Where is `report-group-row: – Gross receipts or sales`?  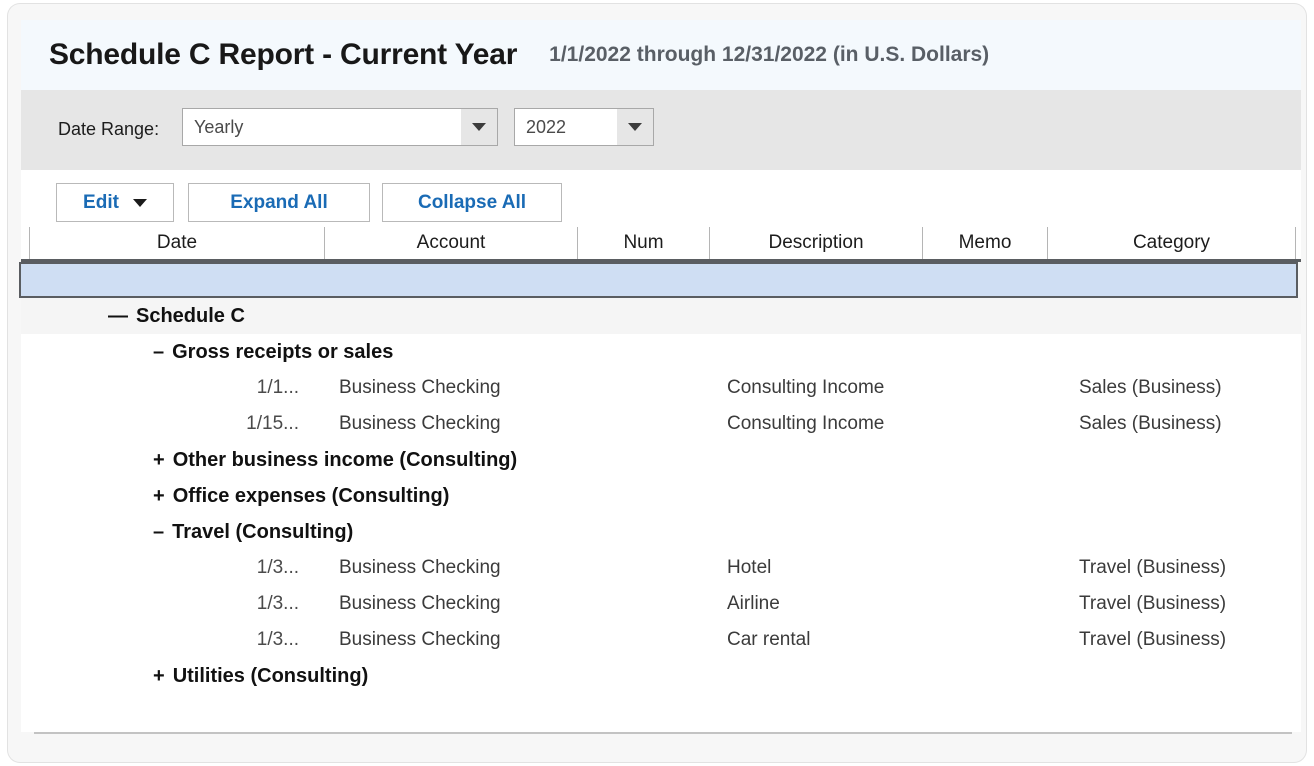 report-group-row: – Gross receipts or sales is located at coordinates (661, 352).